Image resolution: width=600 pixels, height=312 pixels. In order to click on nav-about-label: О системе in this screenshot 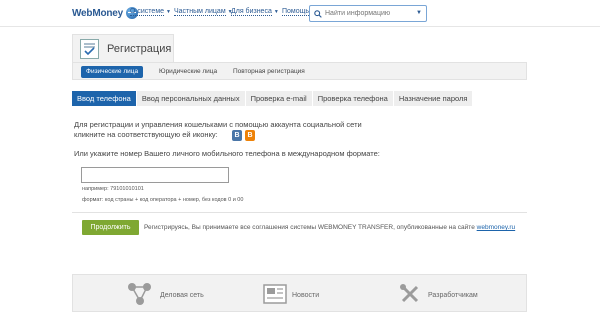, I will do `click(147, 12)`.